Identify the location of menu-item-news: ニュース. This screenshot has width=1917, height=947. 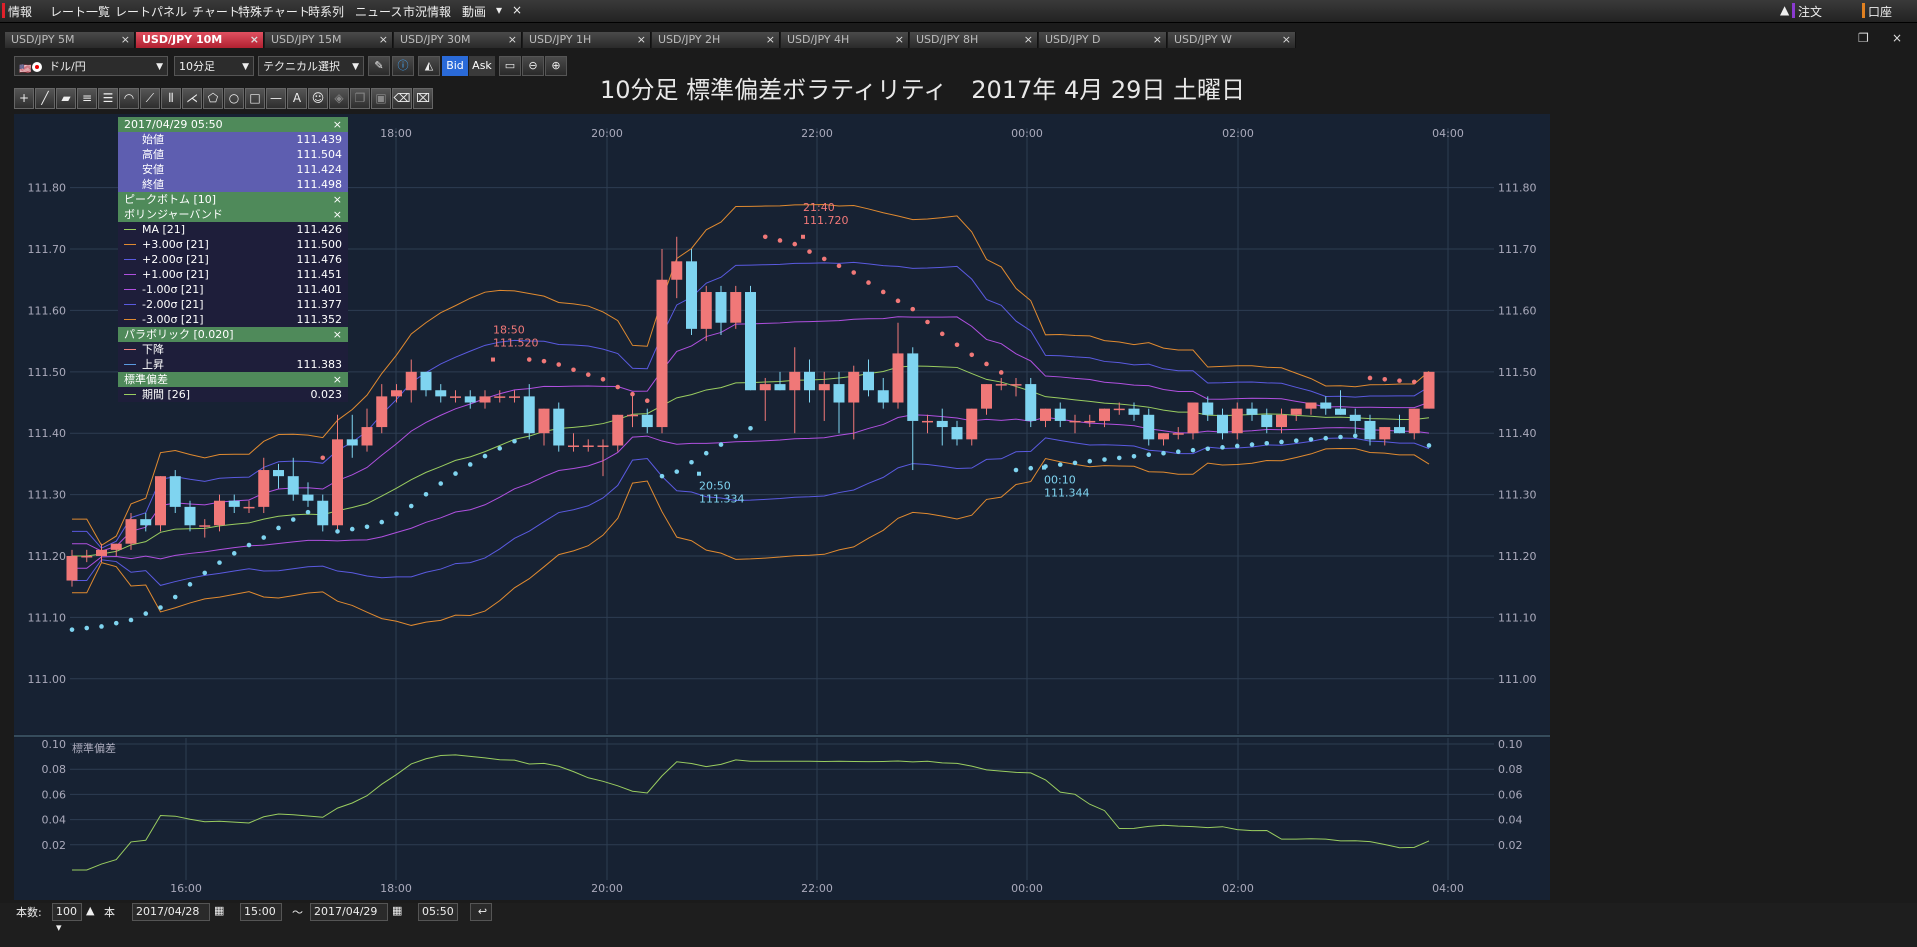
(378, 11).